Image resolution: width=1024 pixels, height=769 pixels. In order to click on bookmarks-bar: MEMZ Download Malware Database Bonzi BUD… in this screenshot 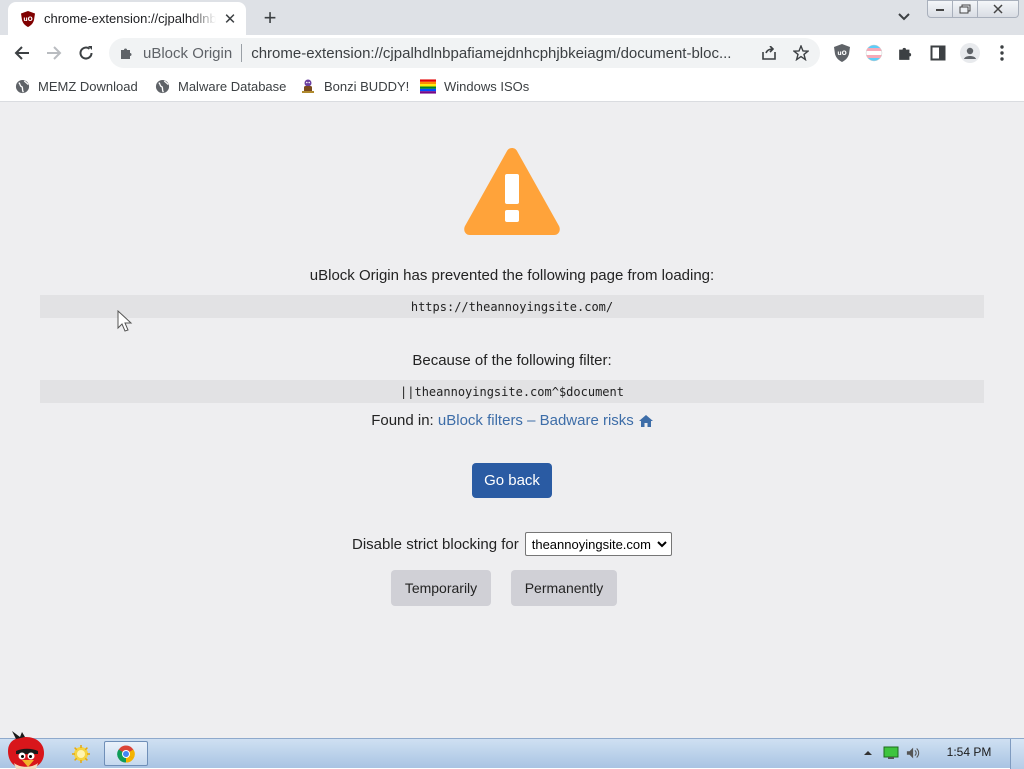, I will do `click(512, 86)`.